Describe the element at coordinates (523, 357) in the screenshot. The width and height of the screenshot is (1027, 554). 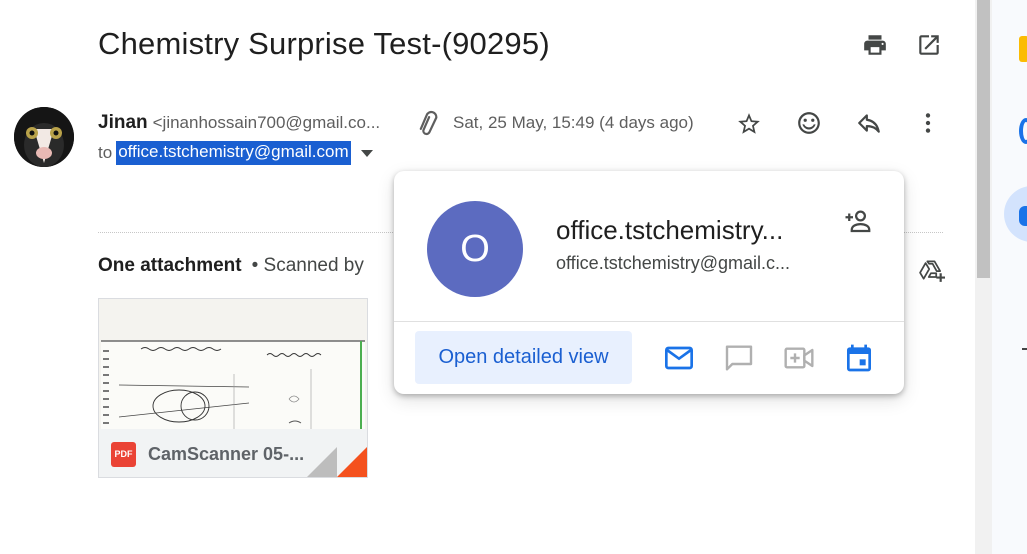
I see `open-detailed-view-button: Open detailed view` at that location.